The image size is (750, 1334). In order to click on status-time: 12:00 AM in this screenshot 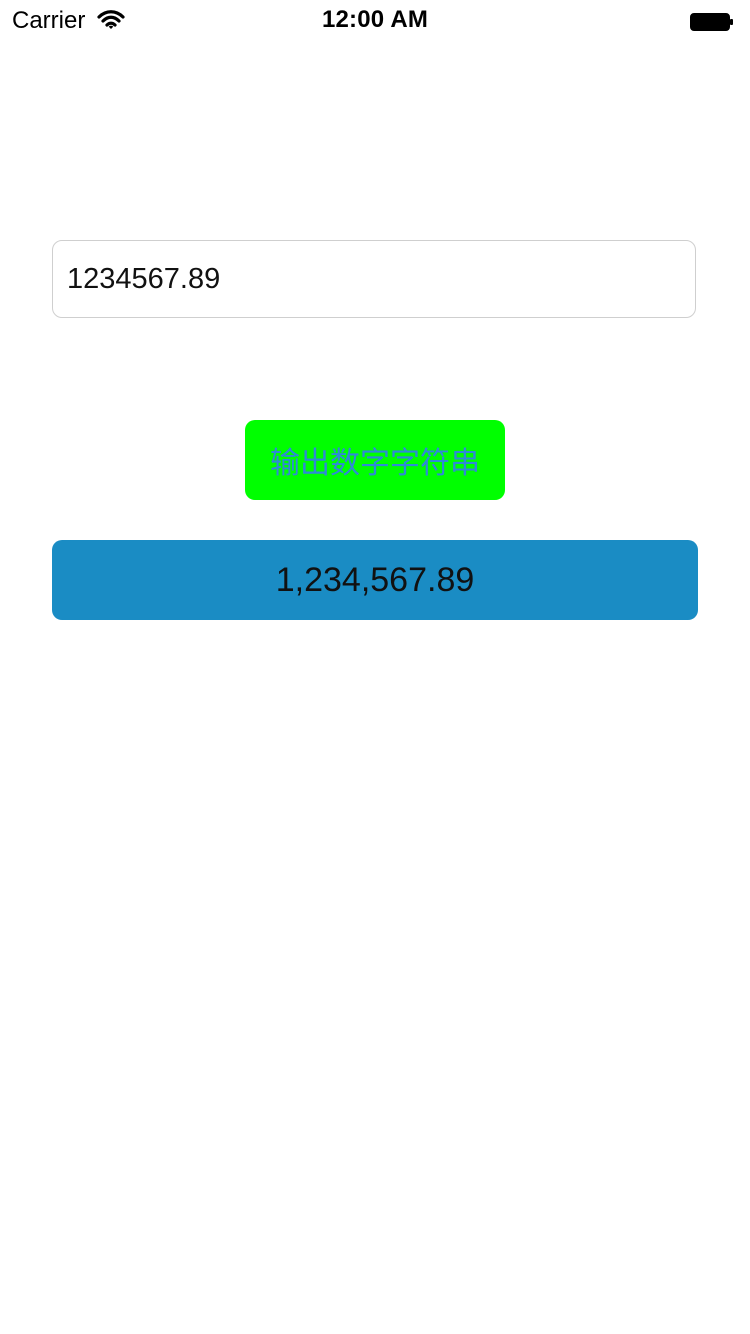, I will do `click(375, 19)`.